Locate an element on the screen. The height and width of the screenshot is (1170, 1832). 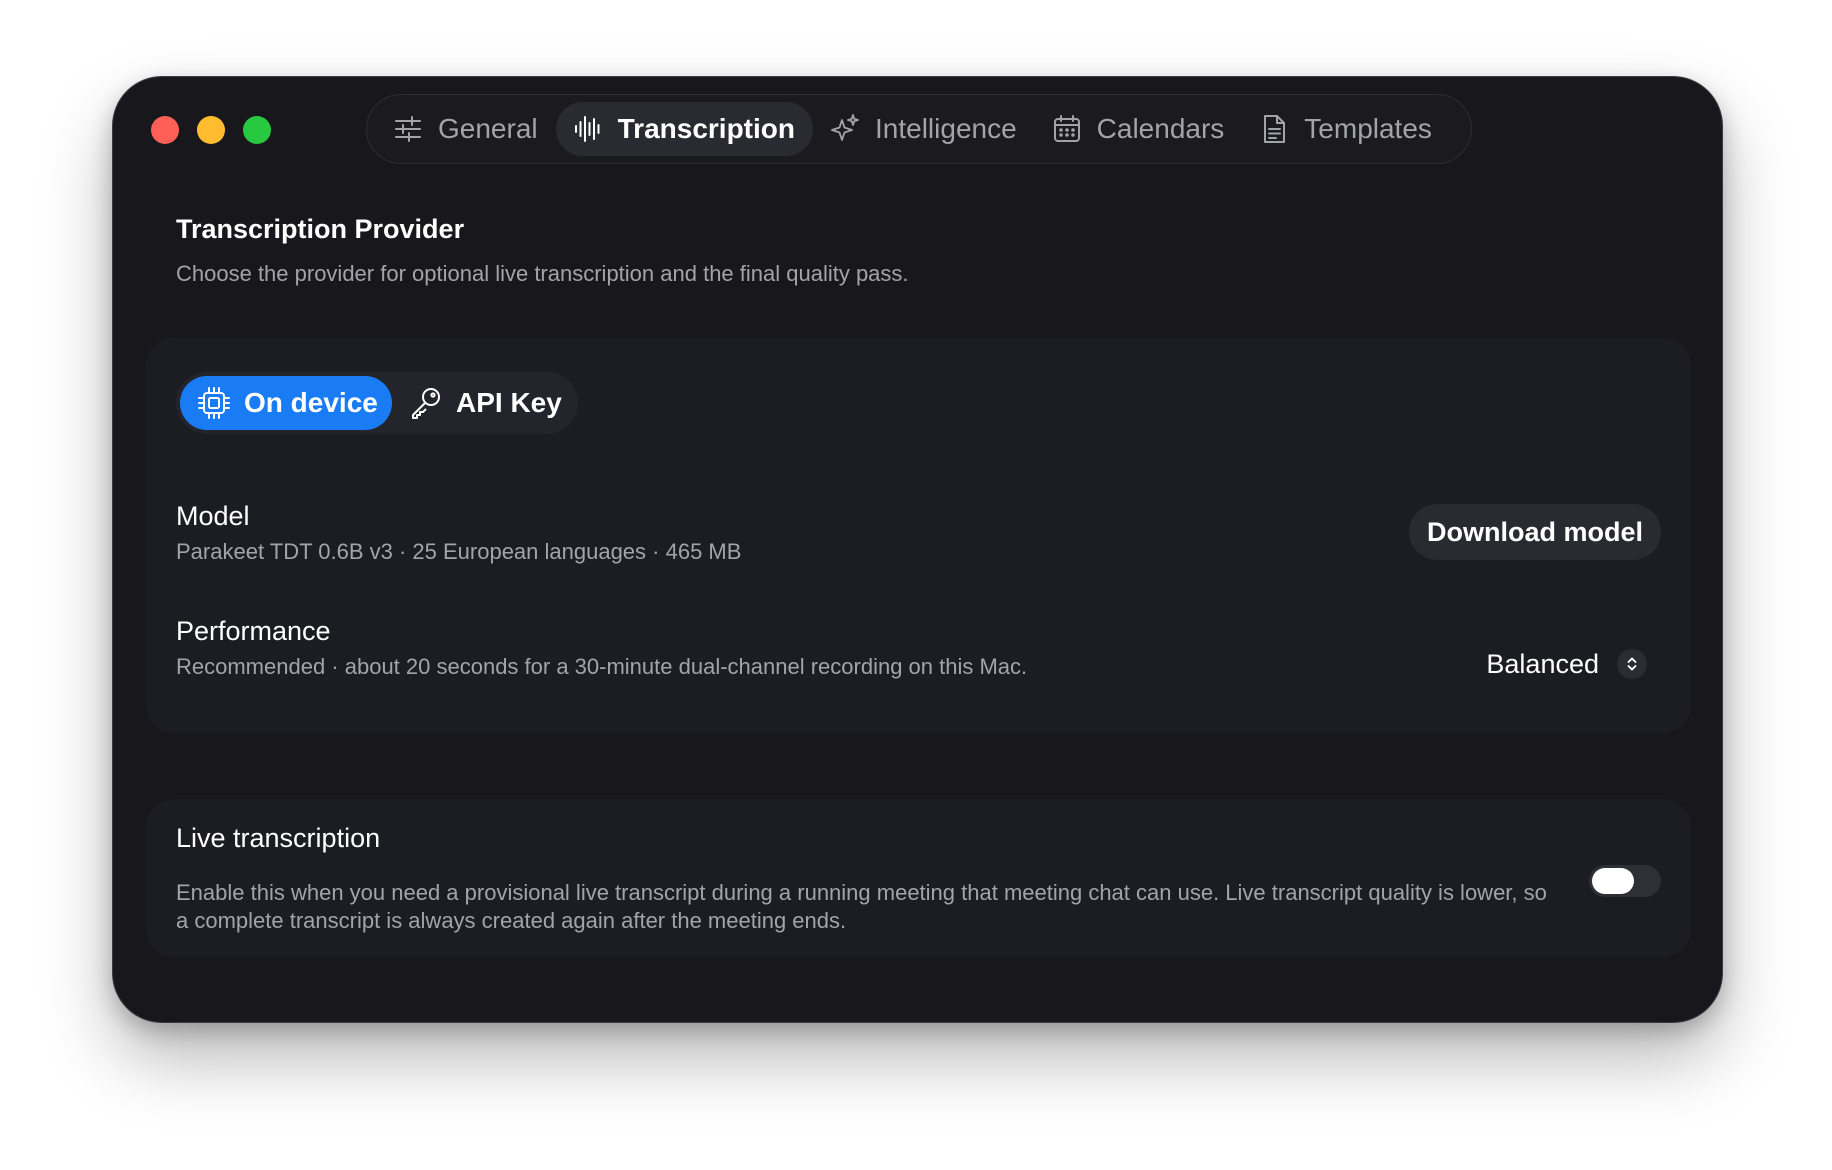
tab-calendars: Calendars is located at coordinates (1139, 129).